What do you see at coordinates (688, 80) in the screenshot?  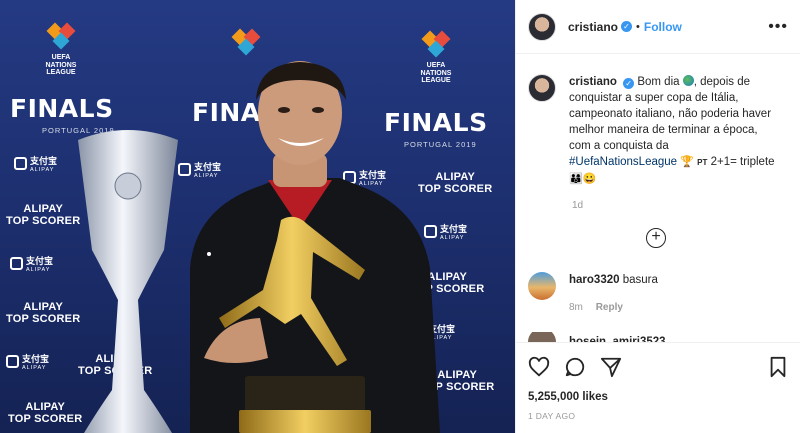 I see `globe-emoji-icon` at bounding box center [688, 80].